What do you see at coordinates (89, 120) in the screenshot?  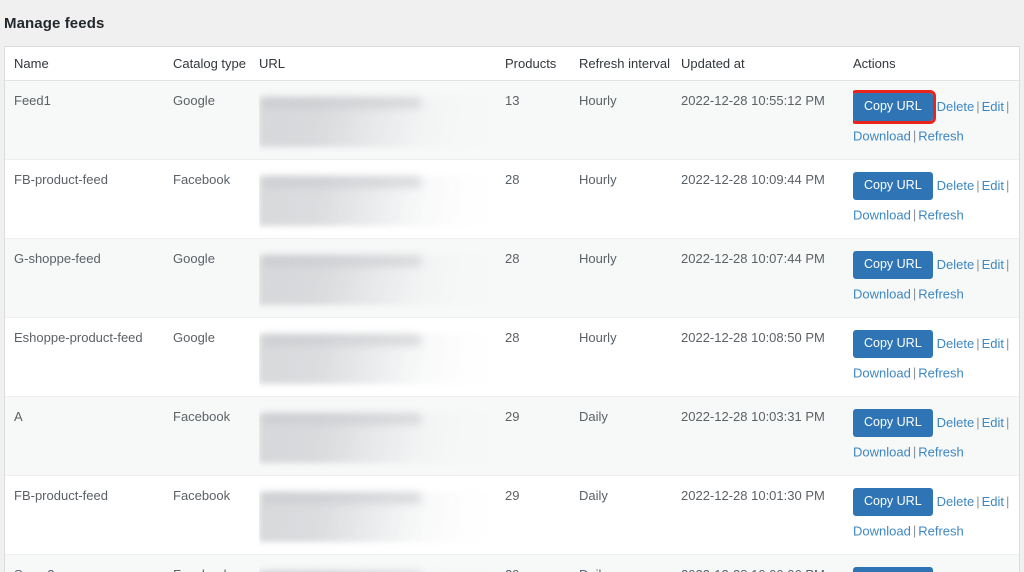 I see `cell-feed-name: Feed1` at bounding box center [89, 120].